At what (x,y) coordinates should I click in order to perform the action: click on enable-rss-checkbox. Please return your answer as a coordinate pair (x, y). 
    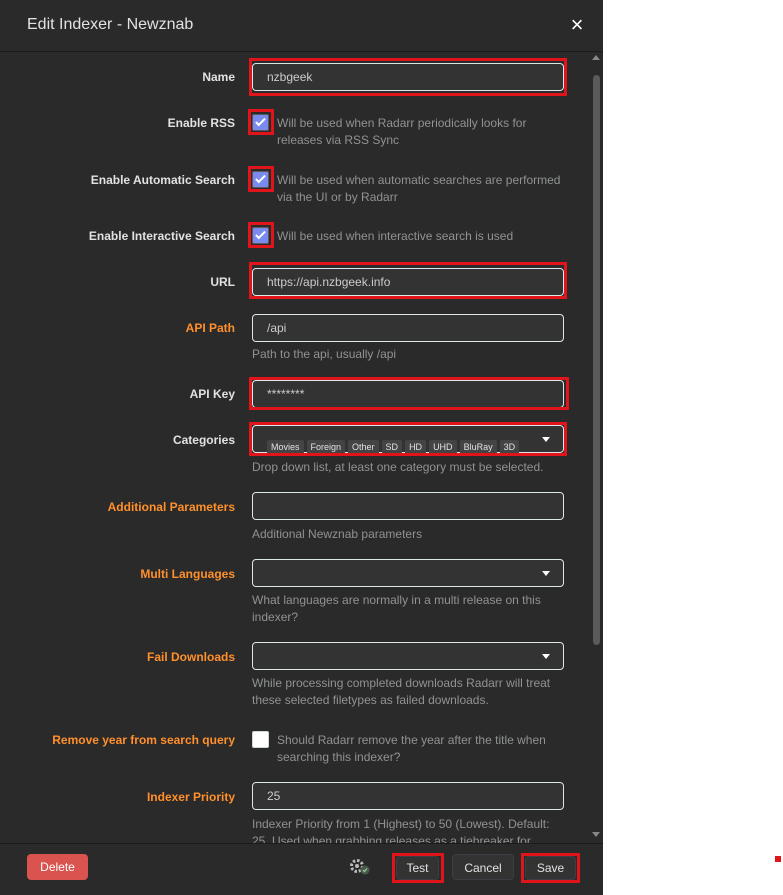
    Looking at the image, I should click on (260, 122).